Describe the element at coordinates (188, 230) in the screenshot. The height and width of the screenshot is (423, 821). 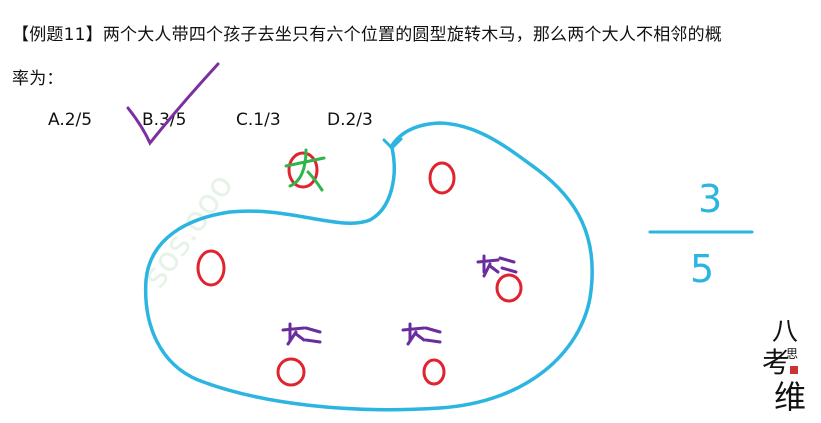
I see `watermark: sos.ooo` at that location.